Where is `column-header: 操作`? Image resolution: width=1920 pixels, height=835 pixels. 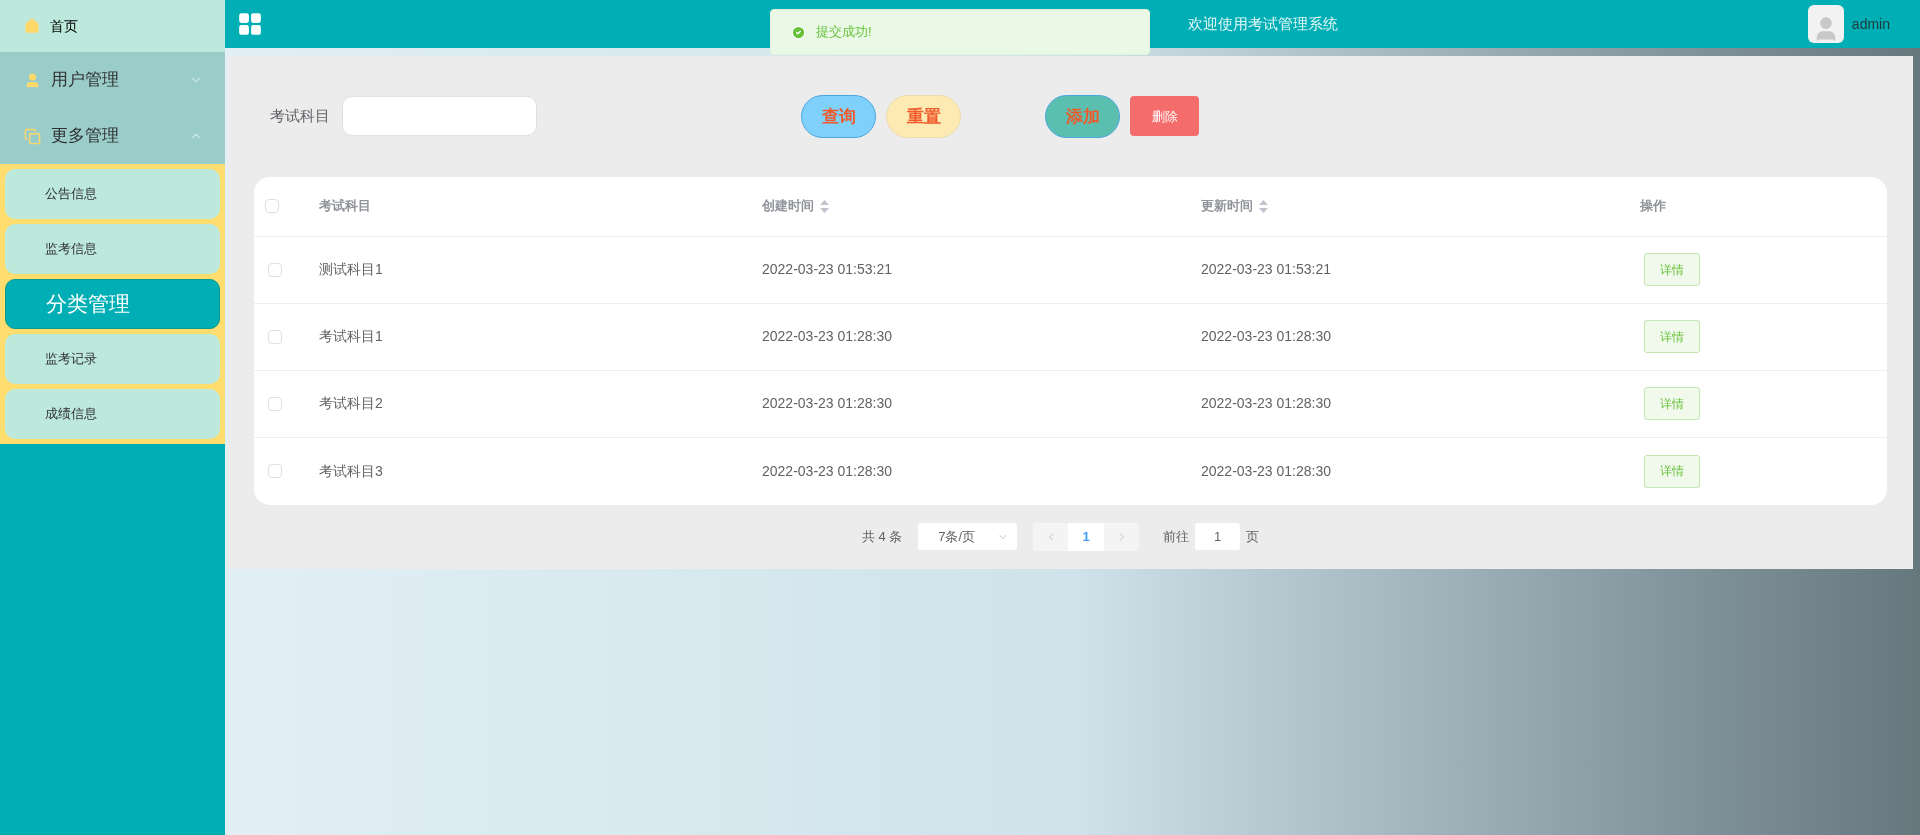
column-header: 操作 is located at coordinates (1653, 206).